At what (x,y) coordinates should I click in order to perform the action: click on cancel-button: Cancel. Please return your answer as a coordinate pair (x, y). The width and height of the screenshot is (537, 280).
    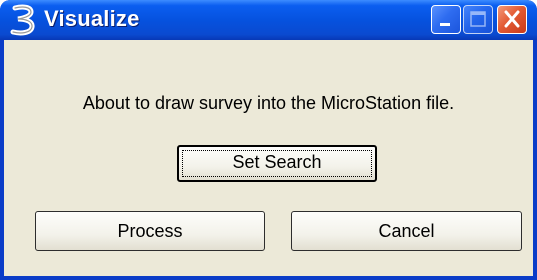
    Looking at the image, I should click on (406, 231).